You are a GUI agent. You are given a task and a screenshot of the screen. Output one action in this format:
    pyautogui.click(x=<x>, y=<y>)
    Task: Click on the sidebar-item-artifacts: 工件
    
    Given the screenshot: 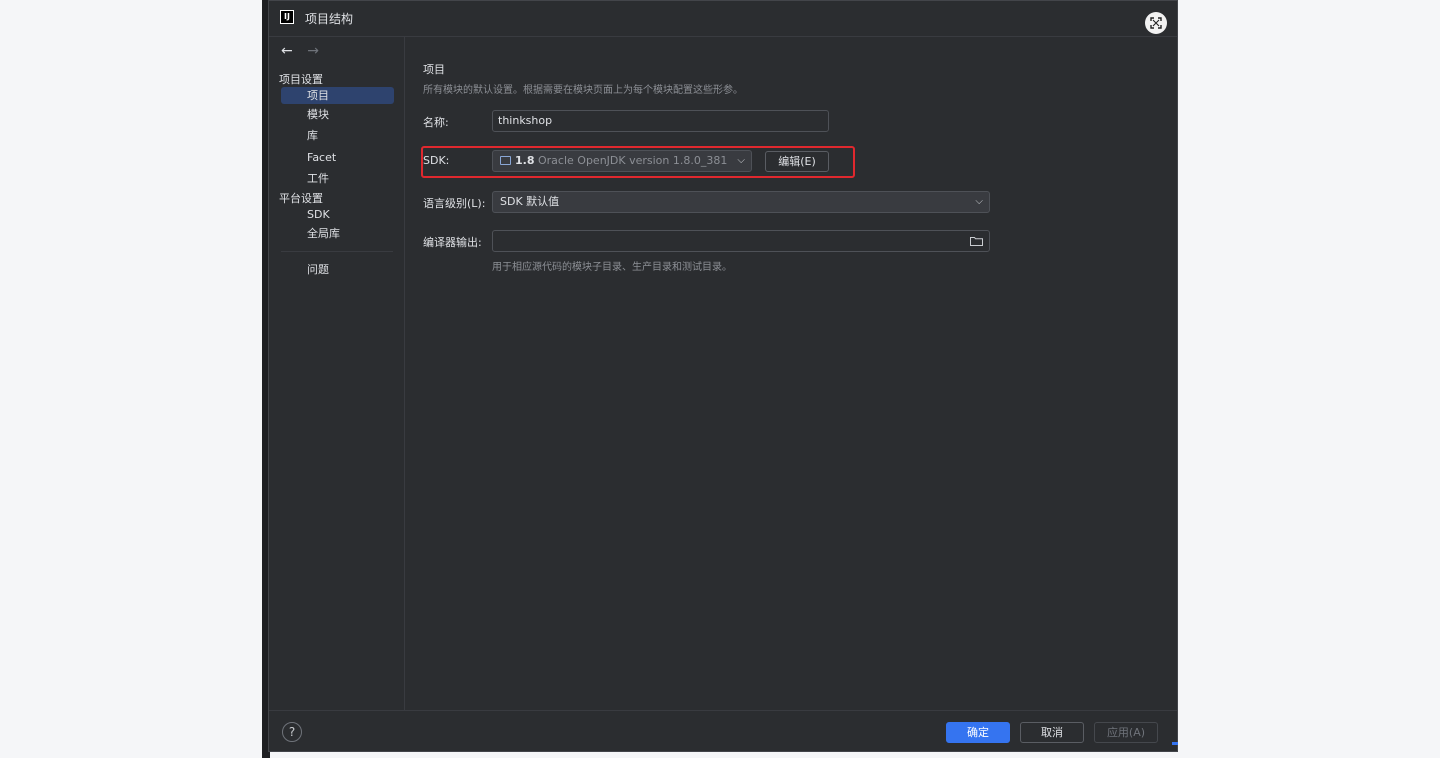 What is the action you would take?
    pyautogui.click(x=337, y=178)
    